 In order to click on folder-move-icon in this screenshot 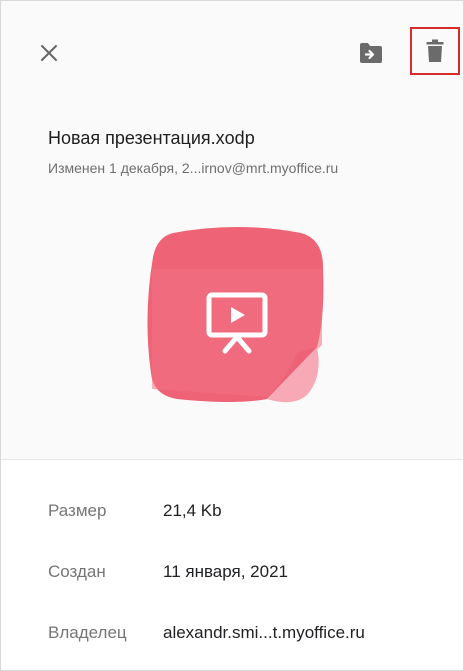, I will do `click(371, 53)`.